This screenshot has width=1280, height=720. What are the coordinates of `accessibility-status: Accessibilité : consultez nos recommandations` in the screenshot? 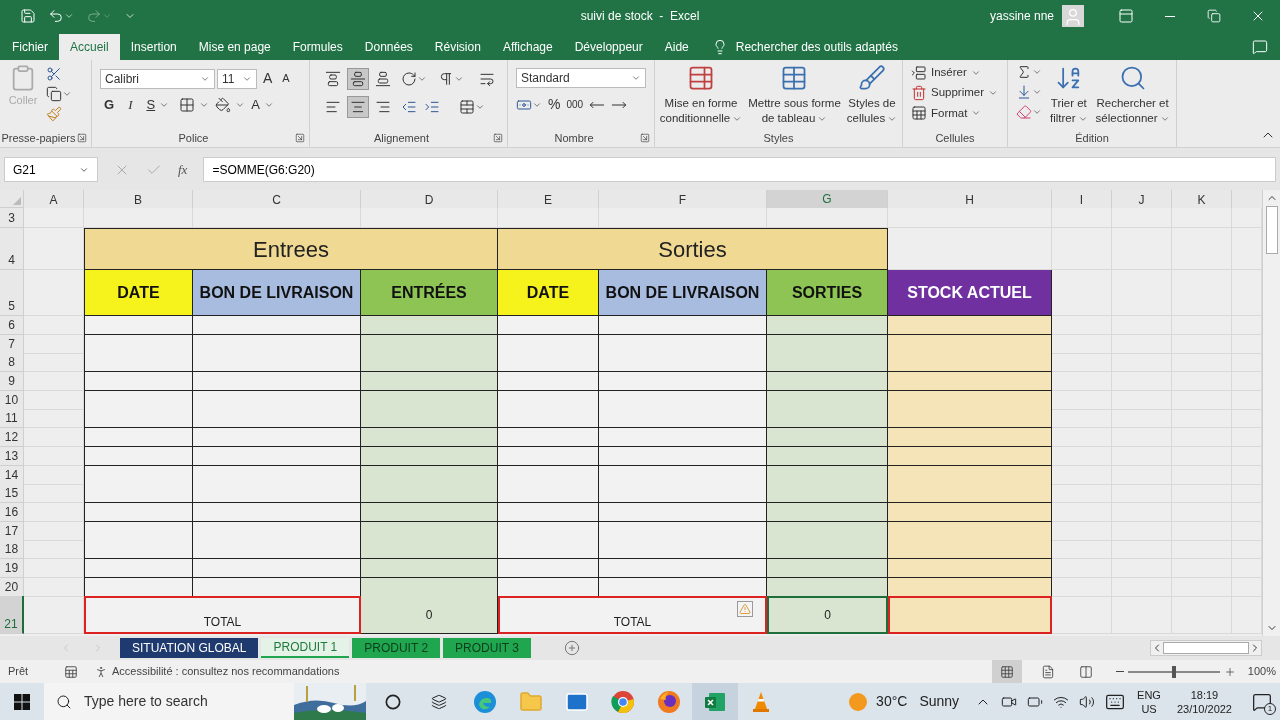 It's located at (226, 671).